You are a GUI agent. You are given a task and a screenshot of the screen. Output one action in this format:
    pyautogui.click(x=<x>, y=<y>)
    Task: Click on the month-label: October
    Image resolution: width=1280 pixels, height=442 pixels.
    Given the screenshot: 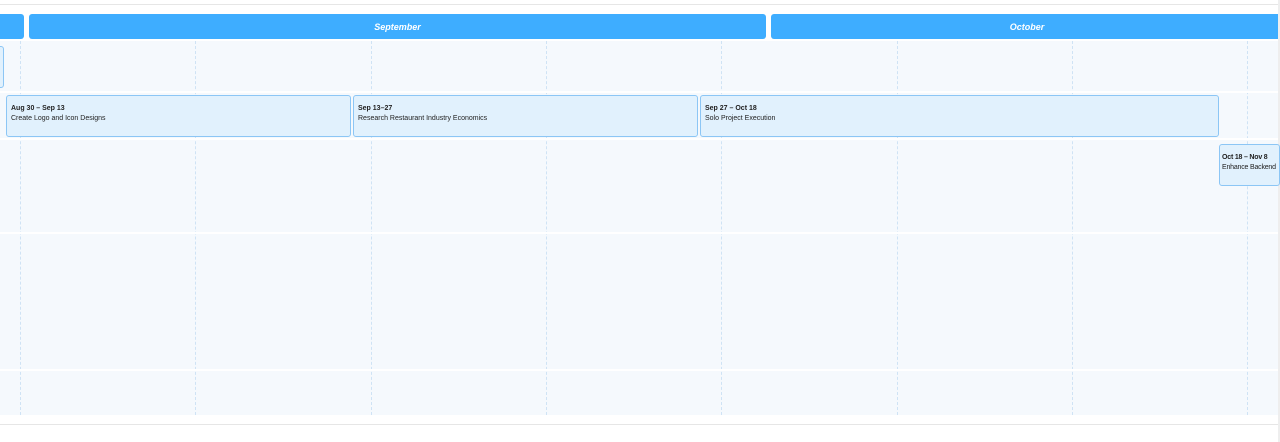 What is the action you would take?
    pyautogui.click(x=1027, y=26)
    